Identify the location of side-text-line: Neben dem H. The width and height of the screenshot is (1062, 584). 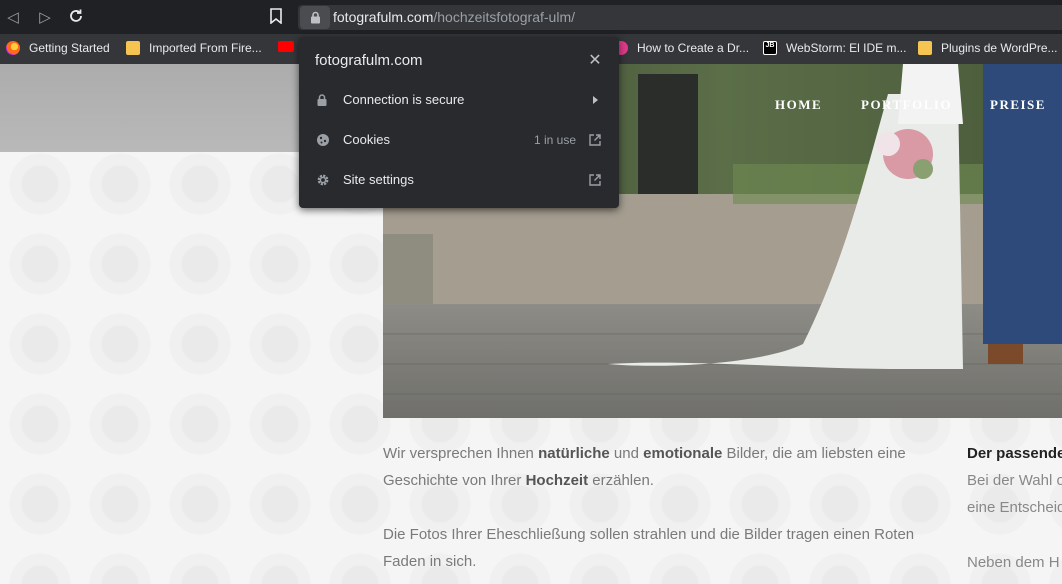
(1013, 562).